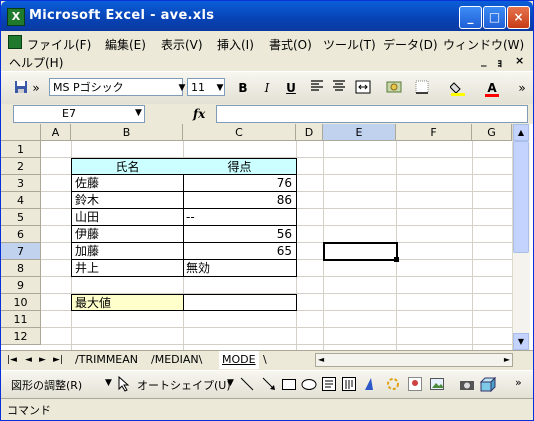 The width and height of the screenshot is (534, 421). What do you see at coordinates (414, 360) in the screenshot?
I see `horizontal-scrollbar: ◄ ►` at bounding box center [414, 360].